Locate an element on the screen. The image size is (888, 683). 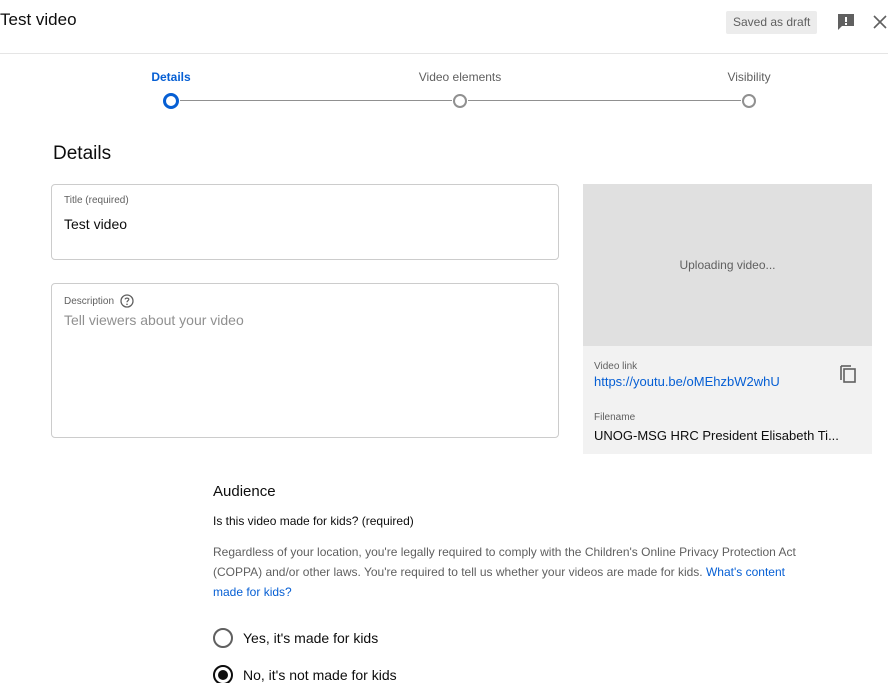
radio-button-selected is located at coordinates (223, 674).